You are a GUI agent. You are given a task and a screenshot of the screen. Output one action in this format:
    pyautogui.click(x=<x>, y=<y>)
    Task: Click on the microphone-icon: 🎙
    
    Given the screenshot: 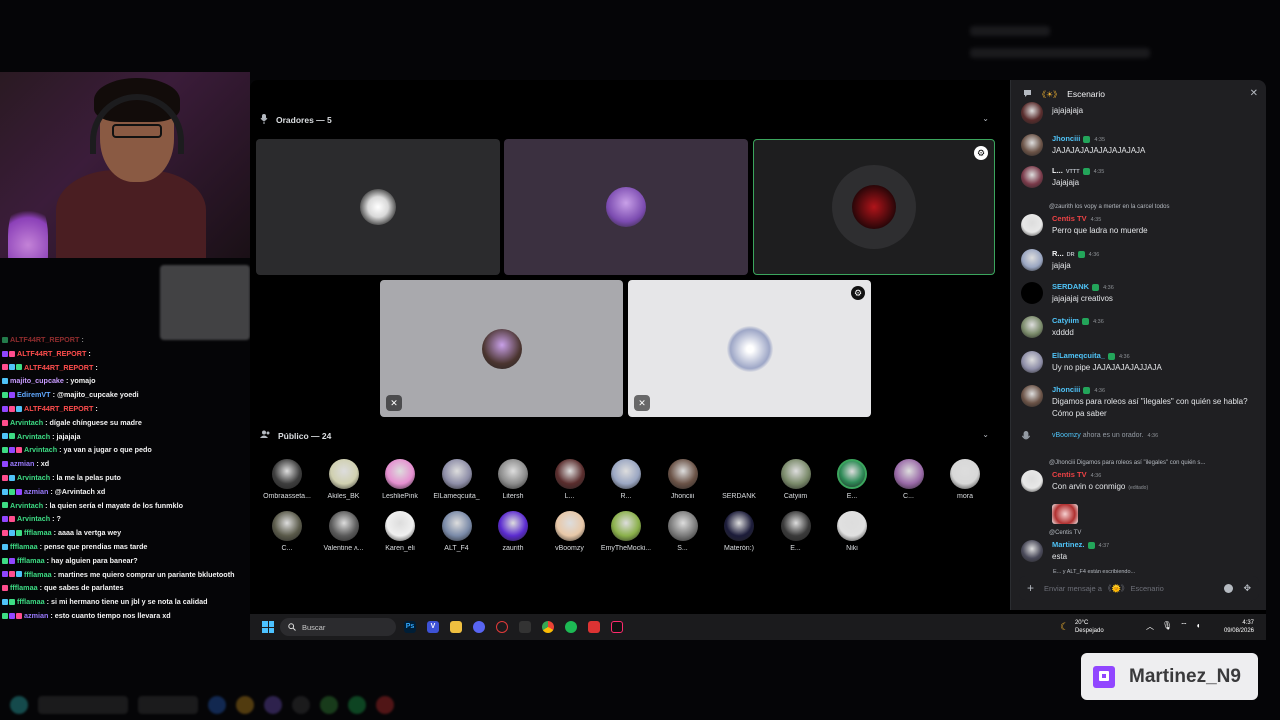 What is the action you would take?
    pyautogui.click(x=1167, y=626)
    